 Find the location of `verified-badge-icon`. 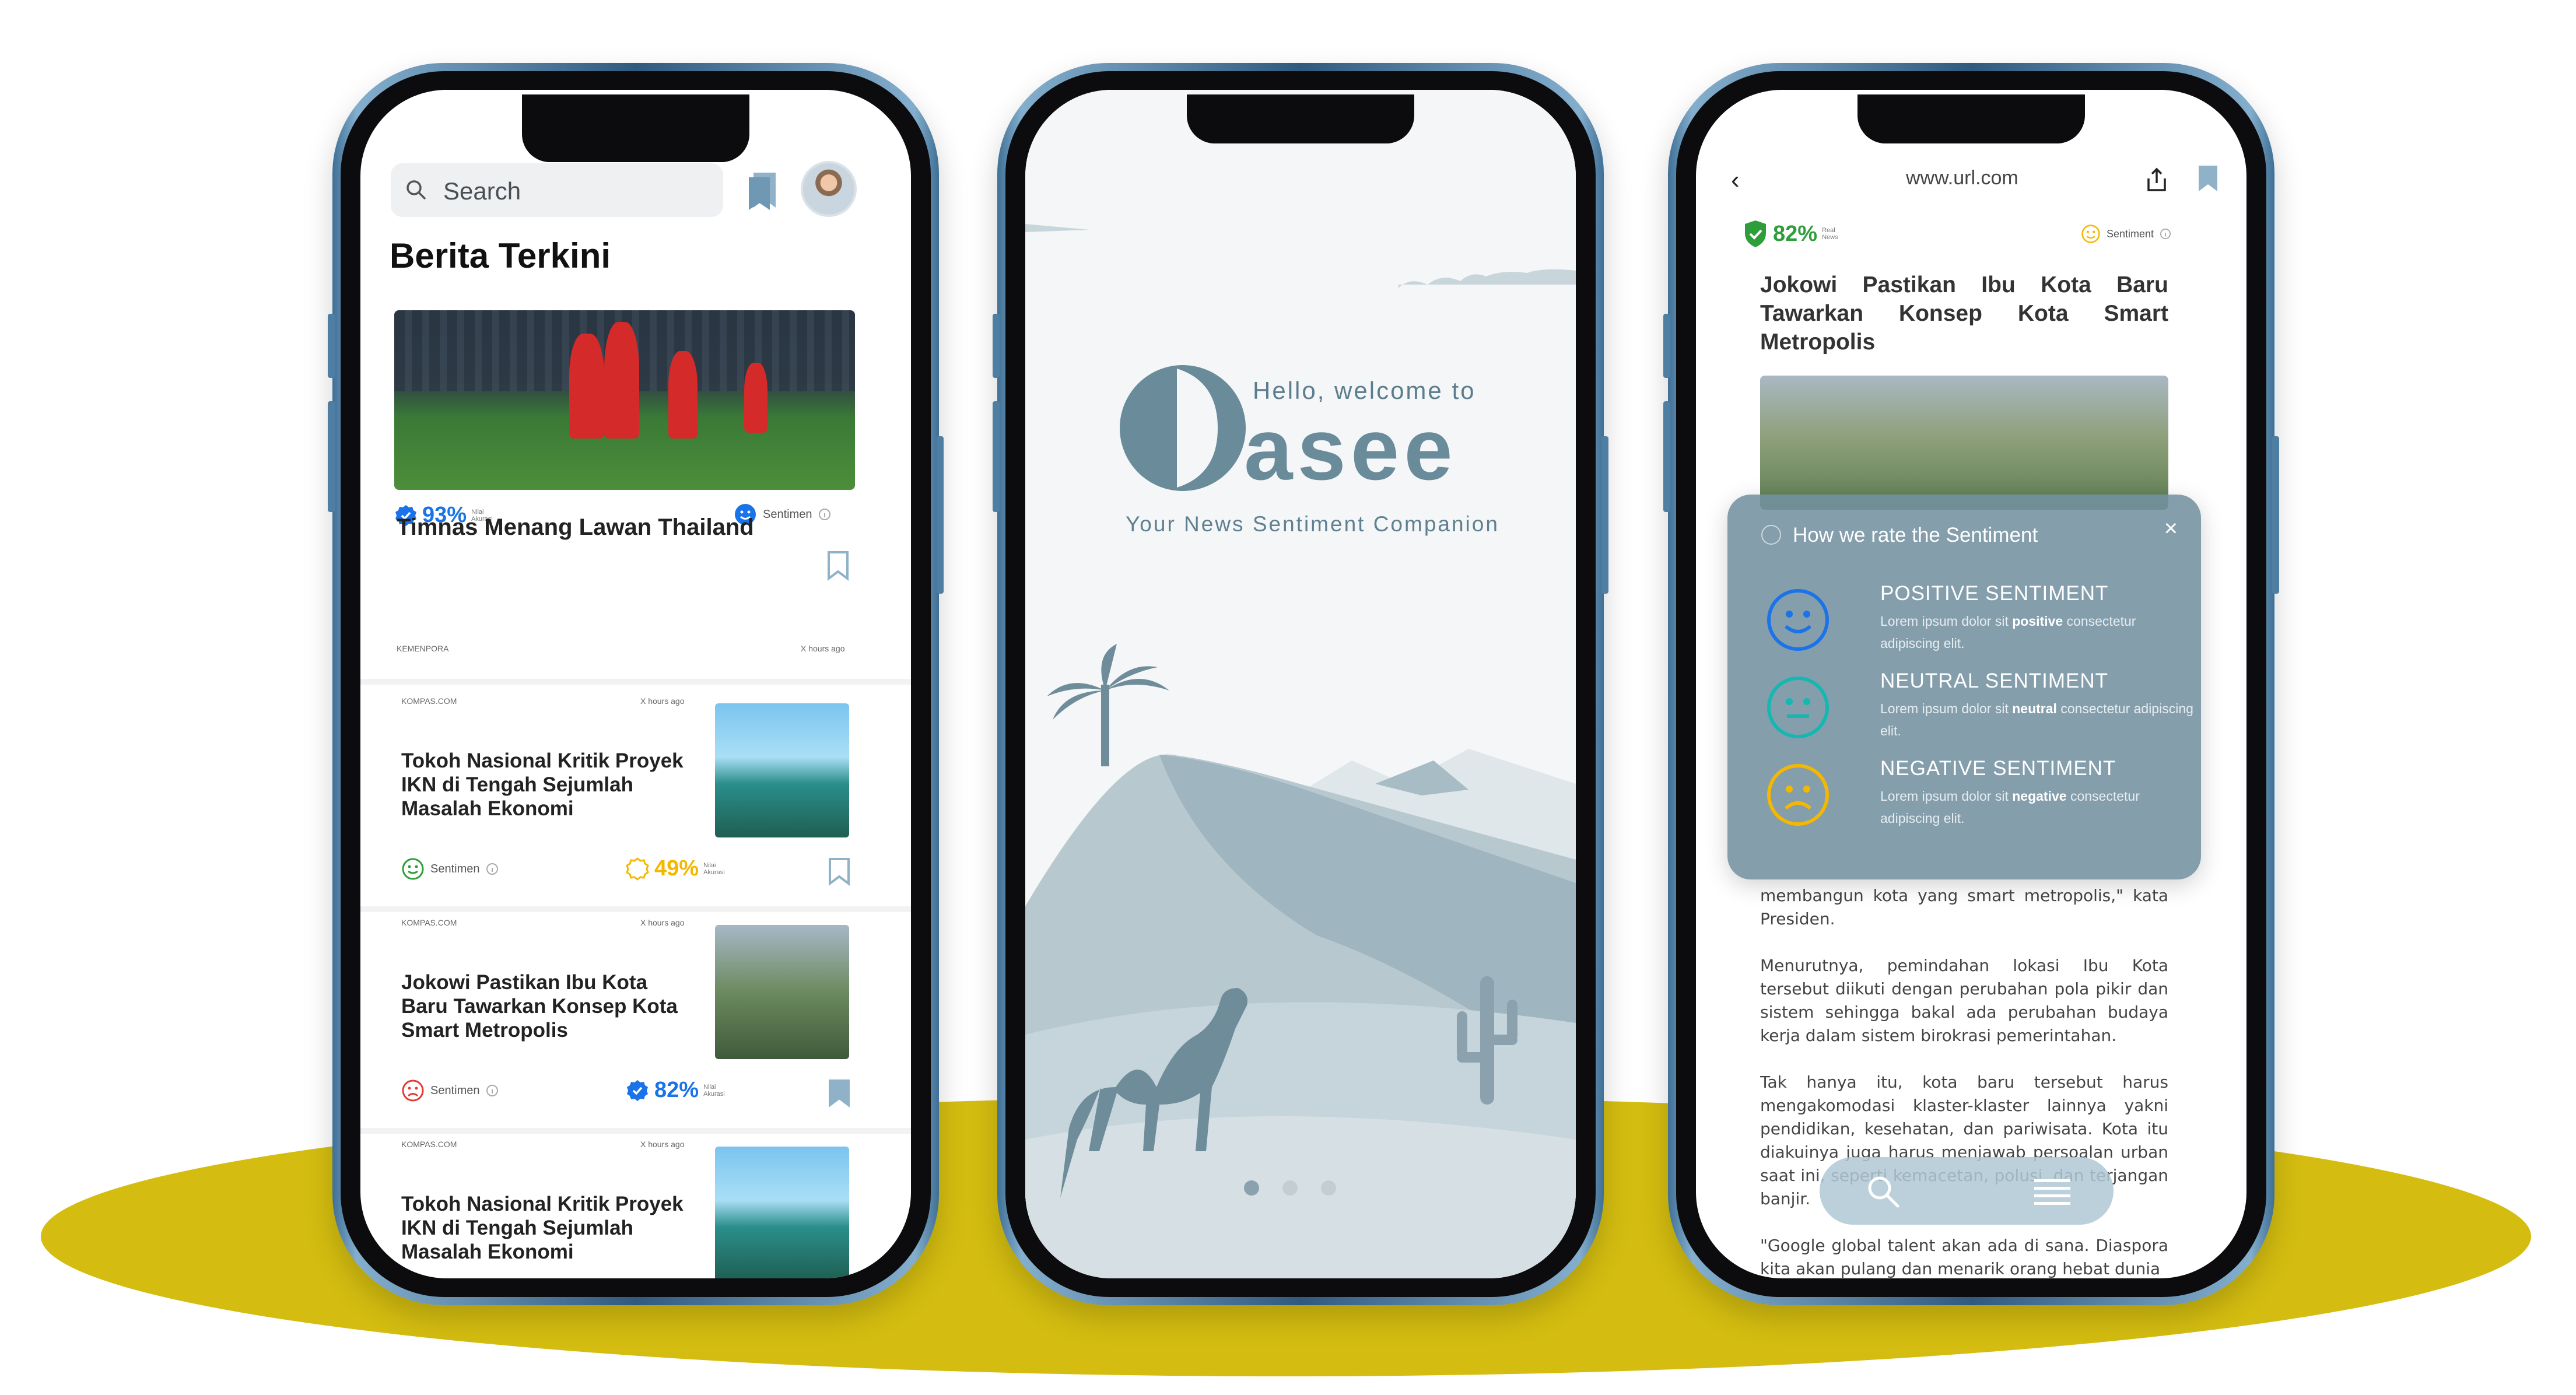

verified-badge-icon is located at coordinates (637, 1090).